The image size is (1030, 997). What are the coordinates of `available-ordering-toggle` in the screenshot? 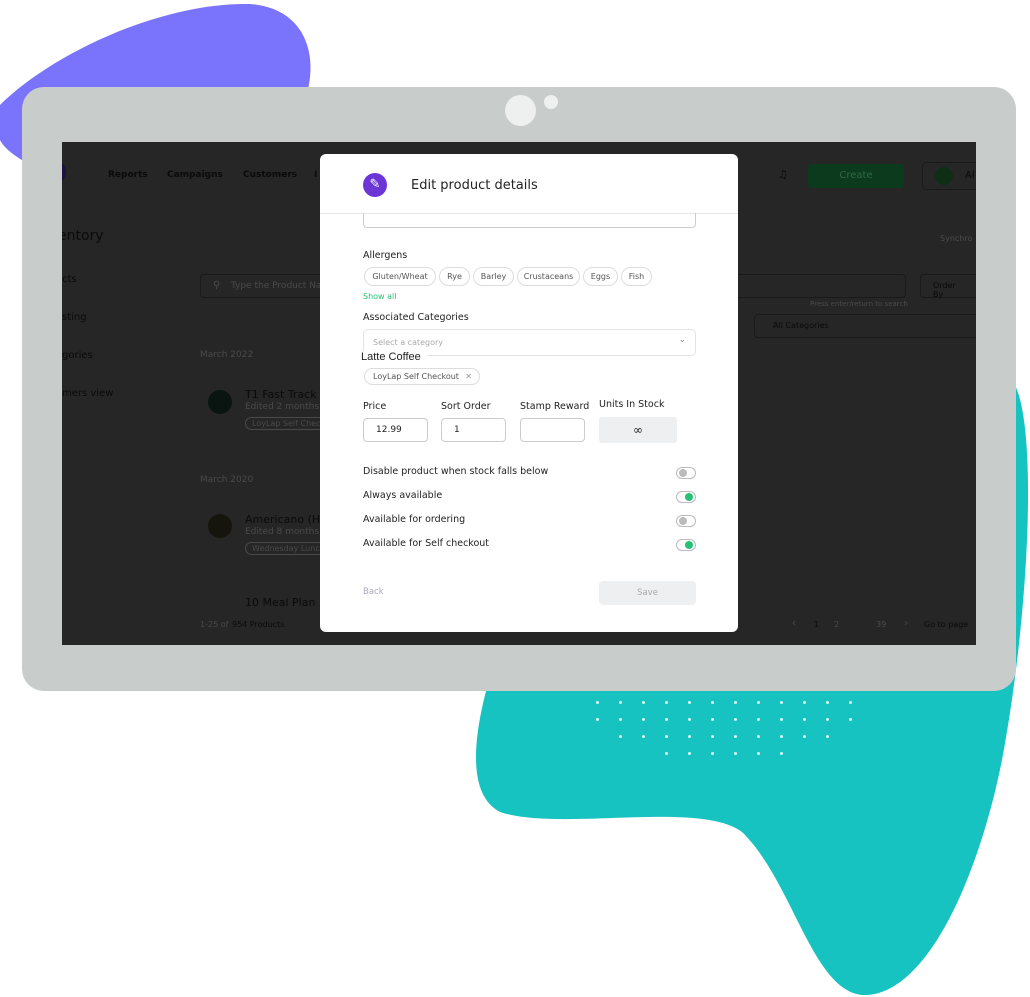 It's located at (686, 521).